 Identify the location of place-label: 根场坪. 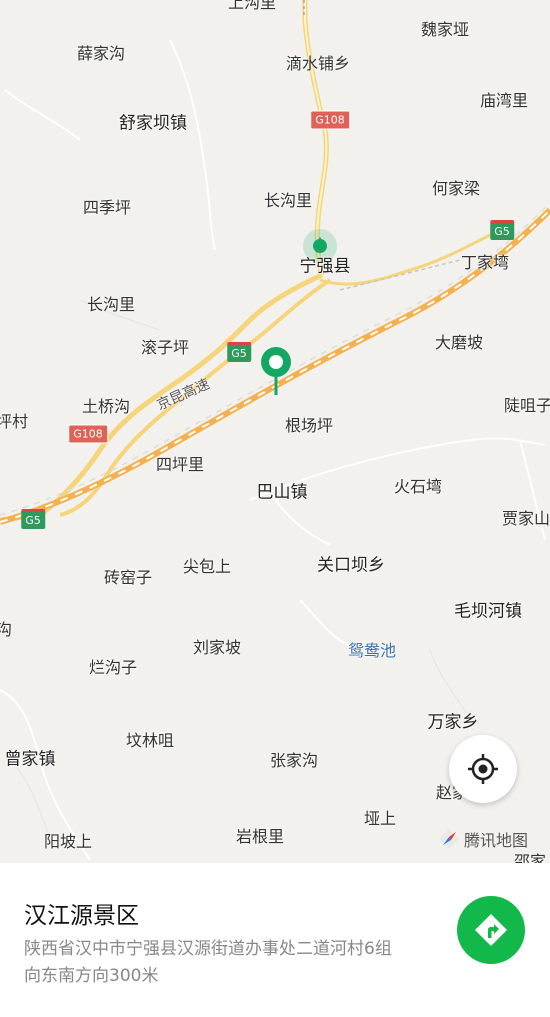
(309, 425).